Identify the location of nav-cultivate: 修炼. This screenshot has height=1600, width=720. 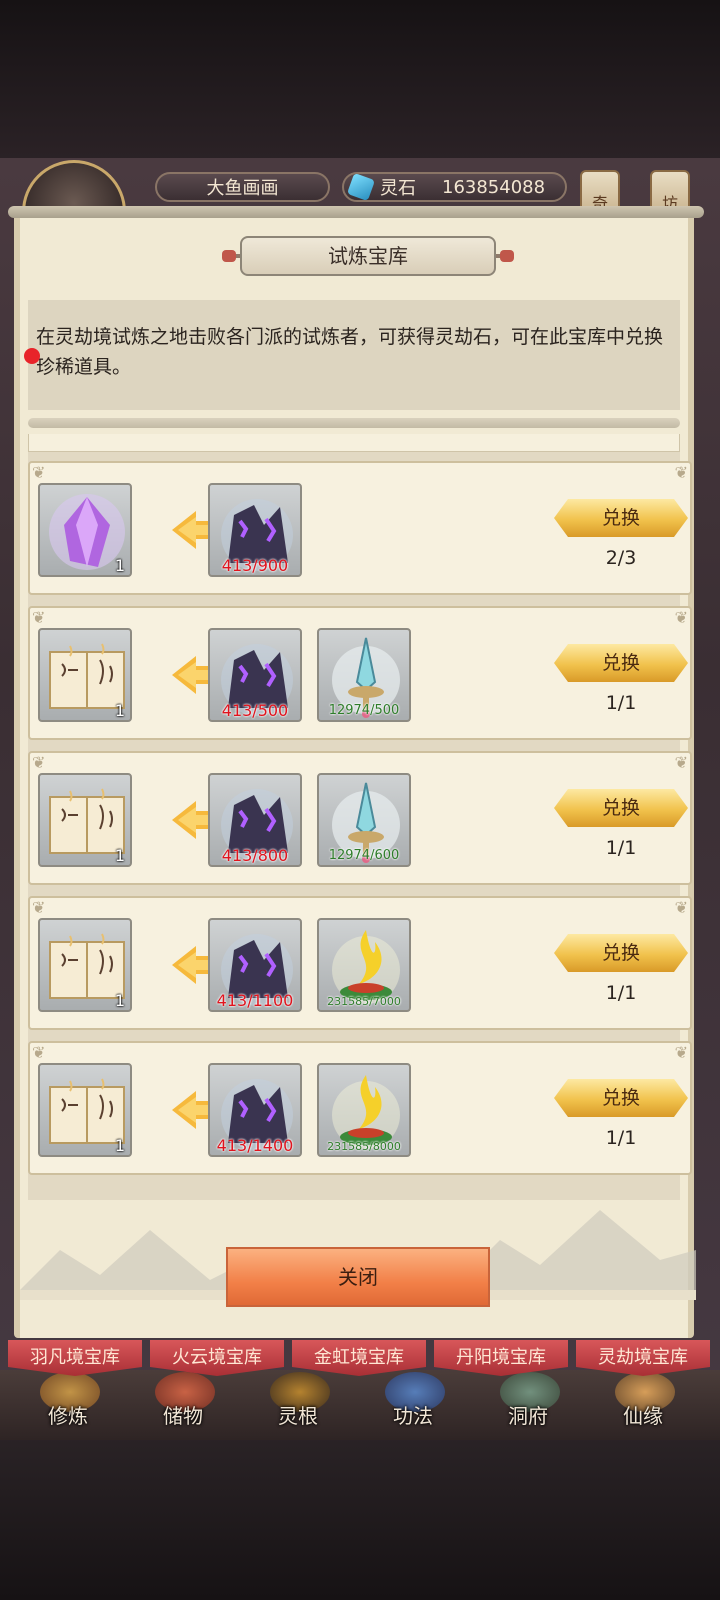
(68, 1414).